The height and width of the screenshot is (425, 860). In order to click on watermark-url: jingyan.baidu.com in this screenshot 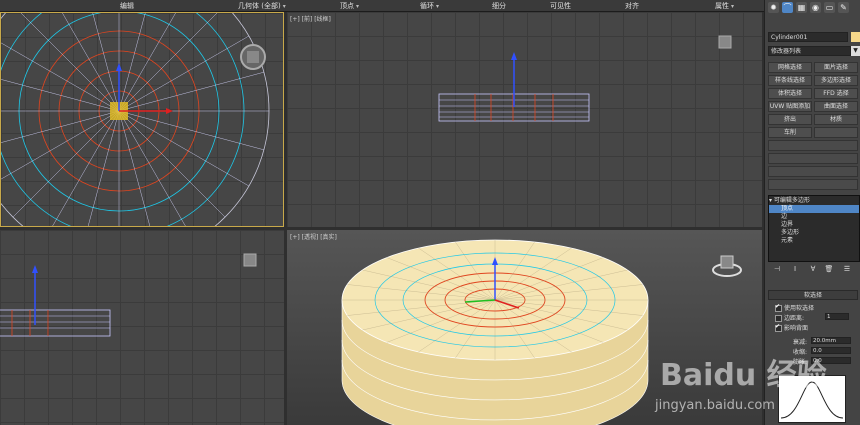, I will do `click(715, 405)`.